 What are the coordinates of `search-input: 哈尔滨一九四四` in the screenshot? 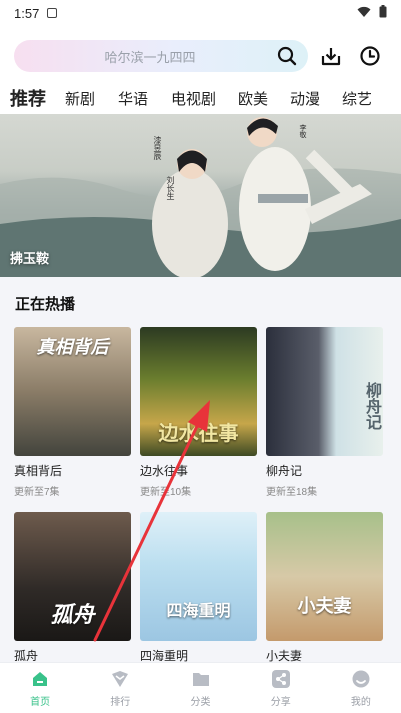 It's located at (161, 56).